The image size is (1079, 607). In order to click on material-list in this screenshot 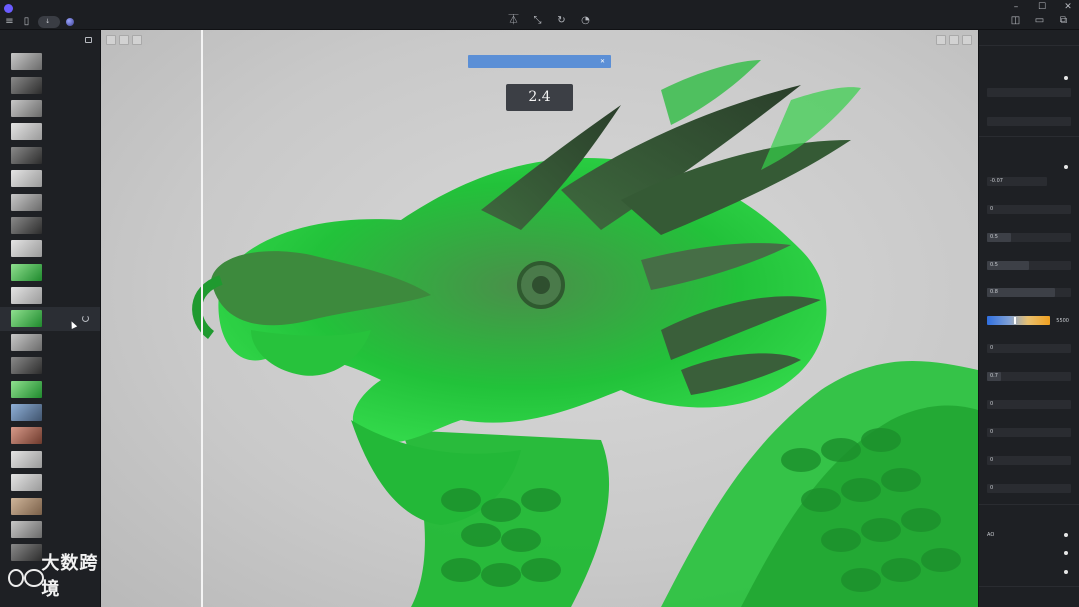, I will do `click(50, 307)`.